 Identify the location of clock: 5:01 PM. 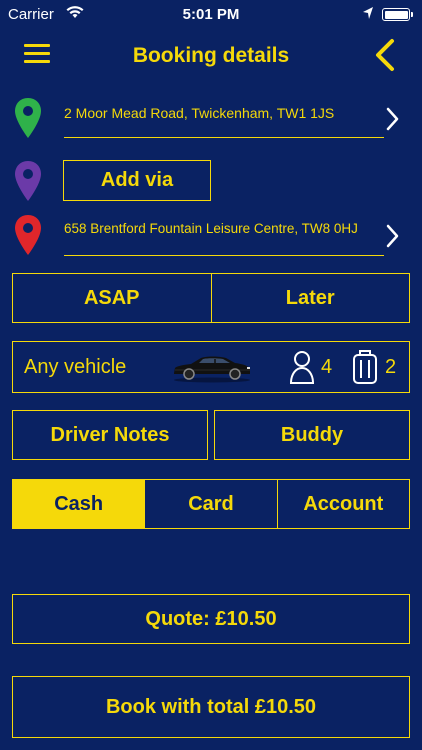
(211, 14).